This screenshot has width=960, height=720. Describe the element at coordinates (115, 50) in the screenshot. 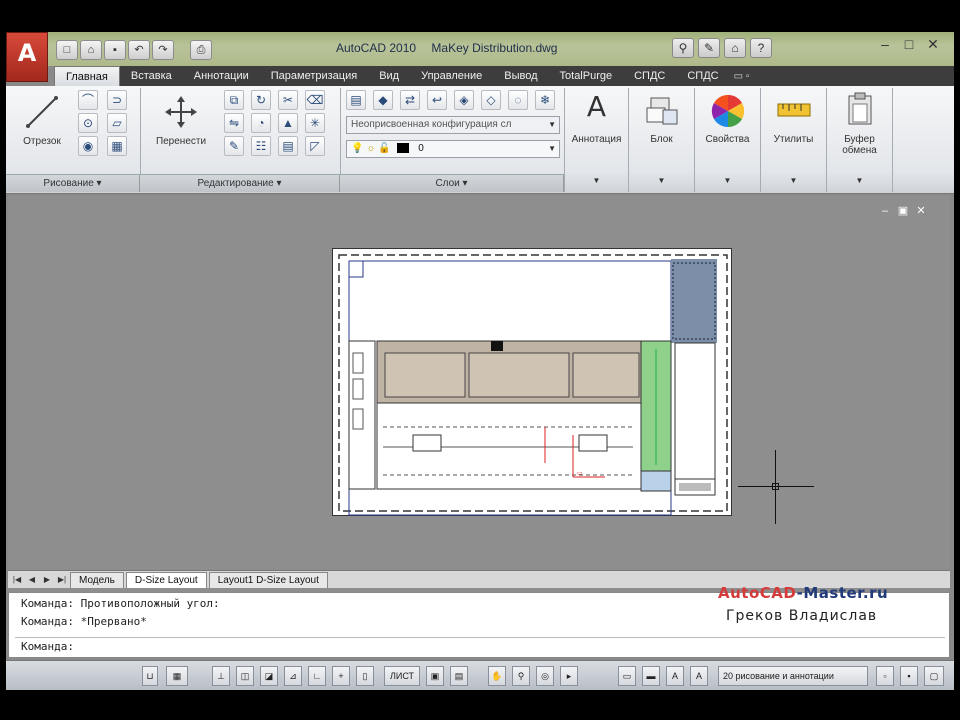

I see `save-icon: ▪` at that location.